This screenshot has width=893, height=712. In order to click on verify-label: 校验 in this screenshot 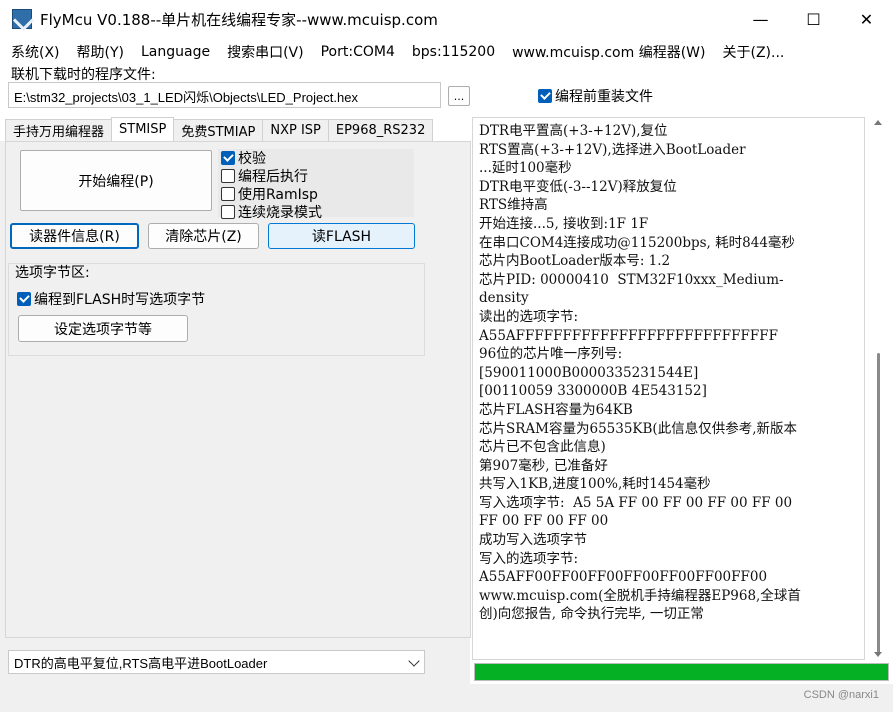, I will do `click(252, 159)`.